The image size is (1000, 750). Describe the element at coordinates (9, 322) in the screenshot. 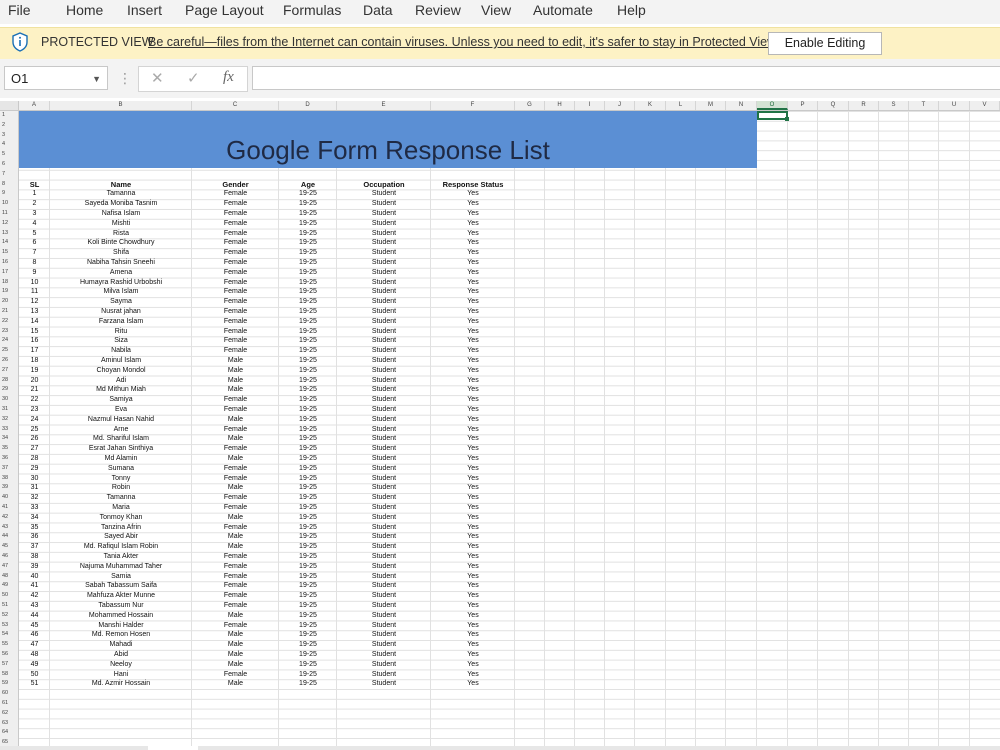

I see `row-header: 22` at that location.